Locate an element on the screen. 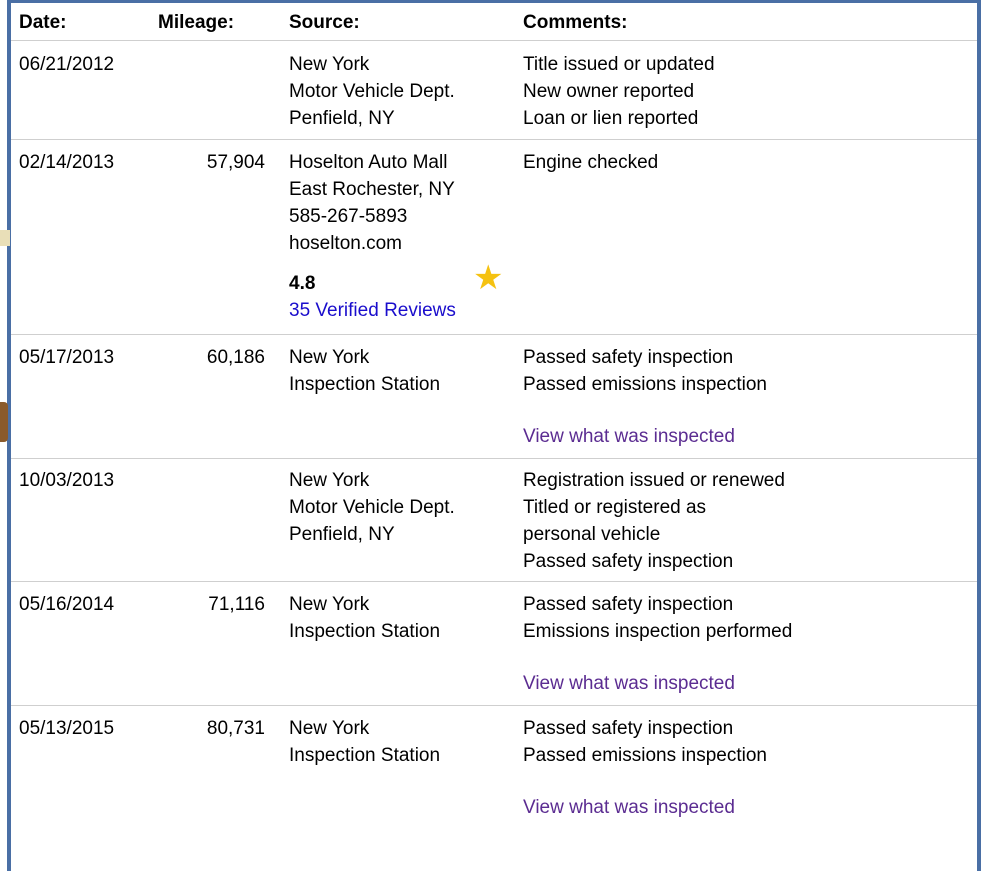 This screenshot has width=981, height=871. row-date: 05/16/2014 is located at coordinates (67, 604).